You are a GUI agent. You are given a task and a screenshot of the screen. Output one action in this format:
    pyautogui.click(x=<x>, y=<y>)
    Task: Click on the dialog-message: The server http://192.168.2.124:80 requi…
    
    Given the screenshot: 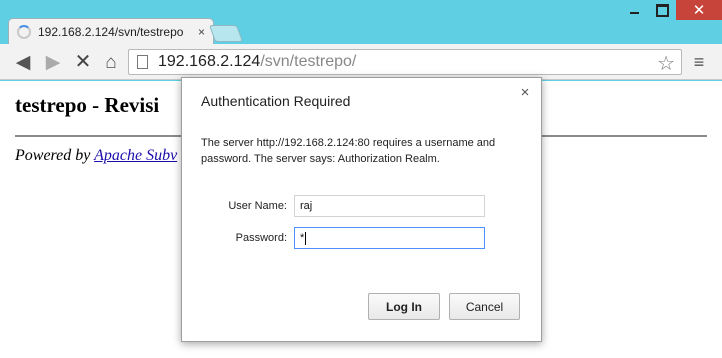 What is the action you would take?
    pyautogui.click(x=348, y=151)
    